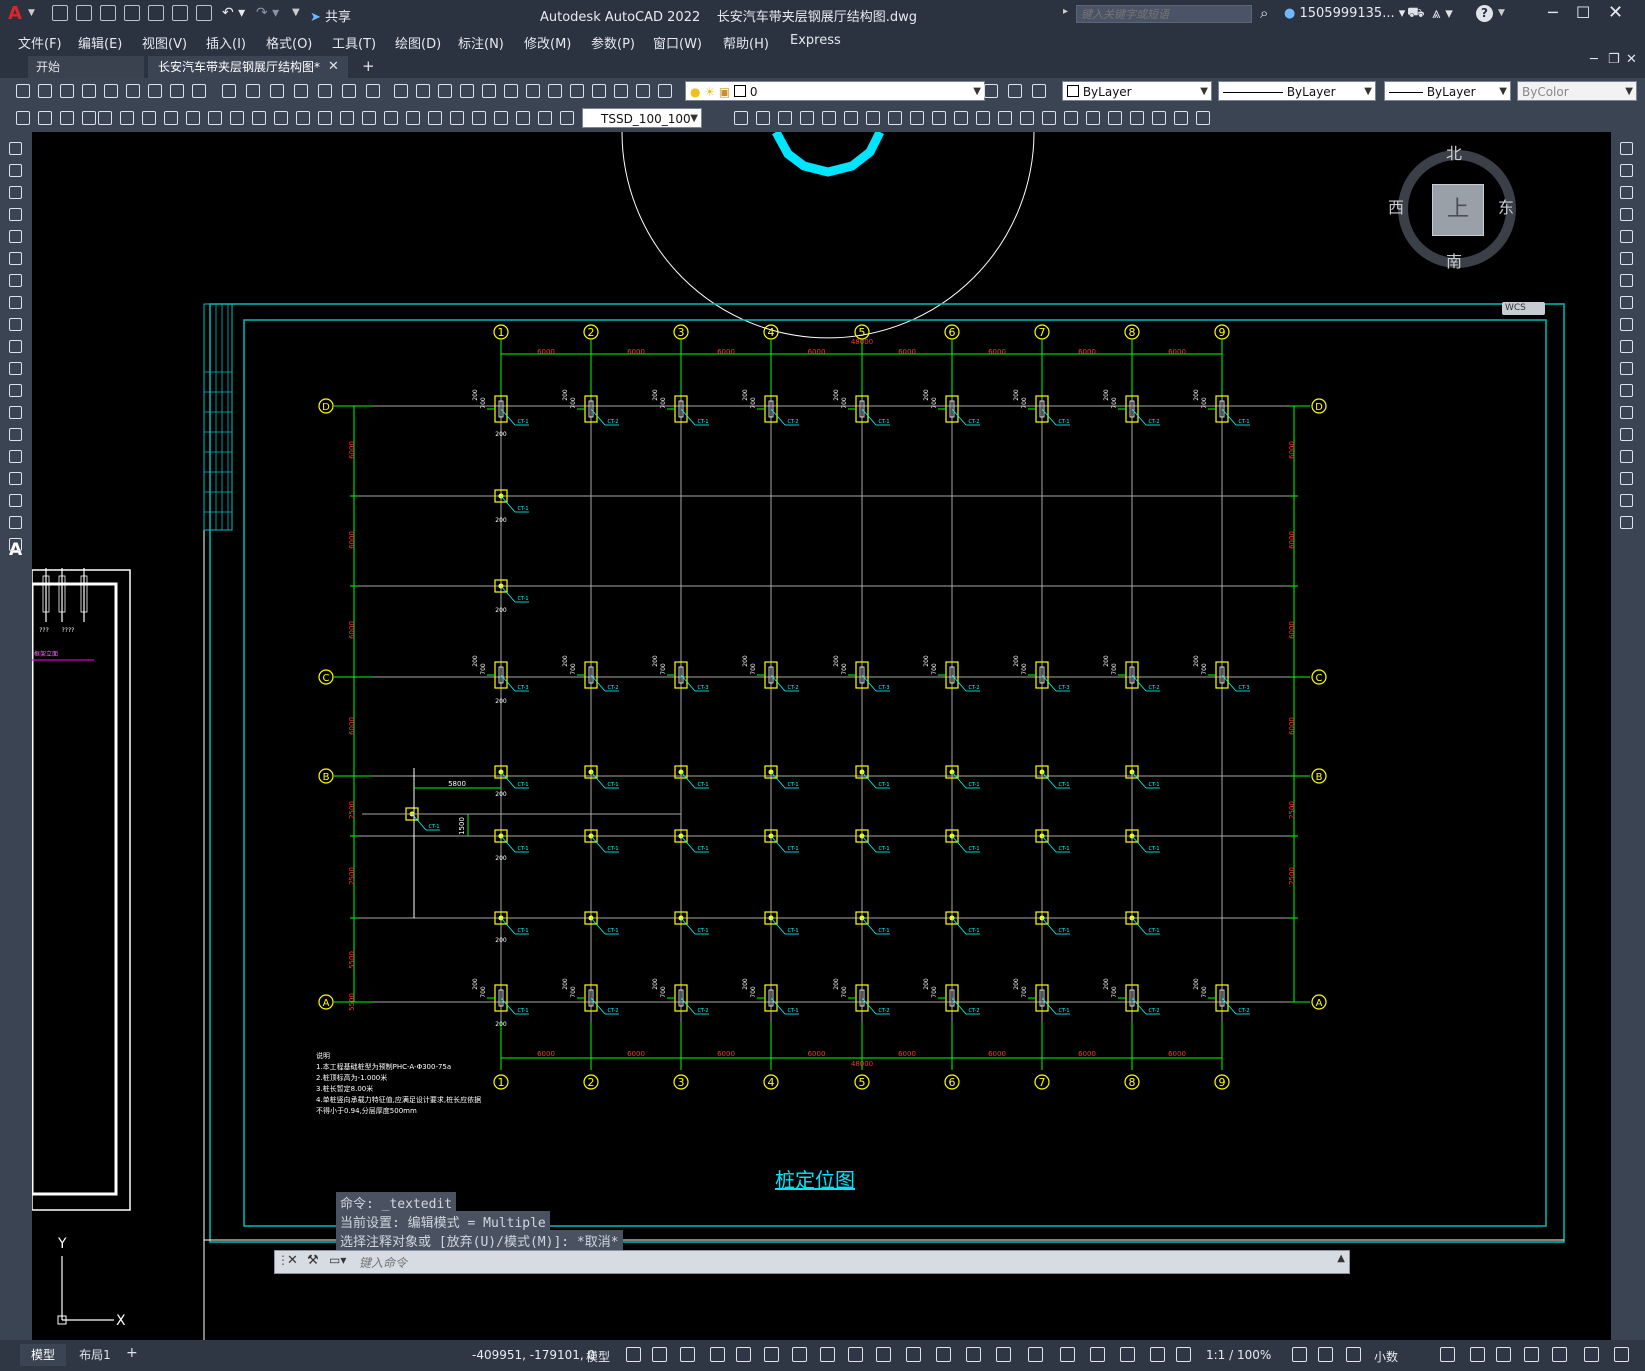  Describe the element at coordinates (100, 42) in the screenshot. I see `menu-1: 编辑(E)` at that location.